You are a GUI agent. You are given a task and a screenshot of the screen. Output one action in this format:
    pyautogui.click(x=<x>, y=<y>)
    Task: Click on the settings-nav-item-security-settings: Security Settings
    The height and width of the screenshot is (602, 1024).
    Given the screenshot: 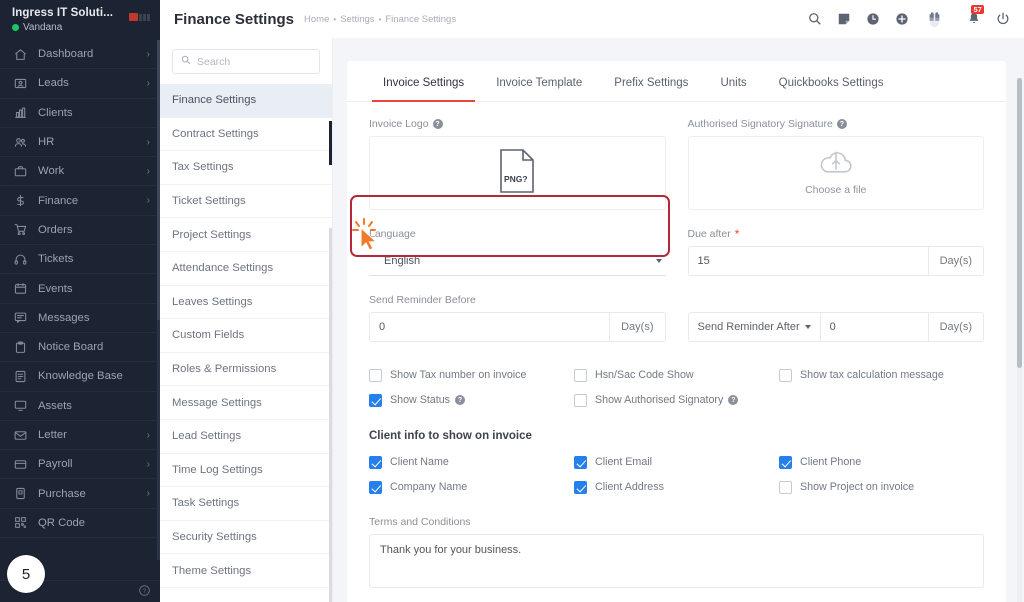 What is the action you would take?
    pyautogui.click(x=246, y=538)
    